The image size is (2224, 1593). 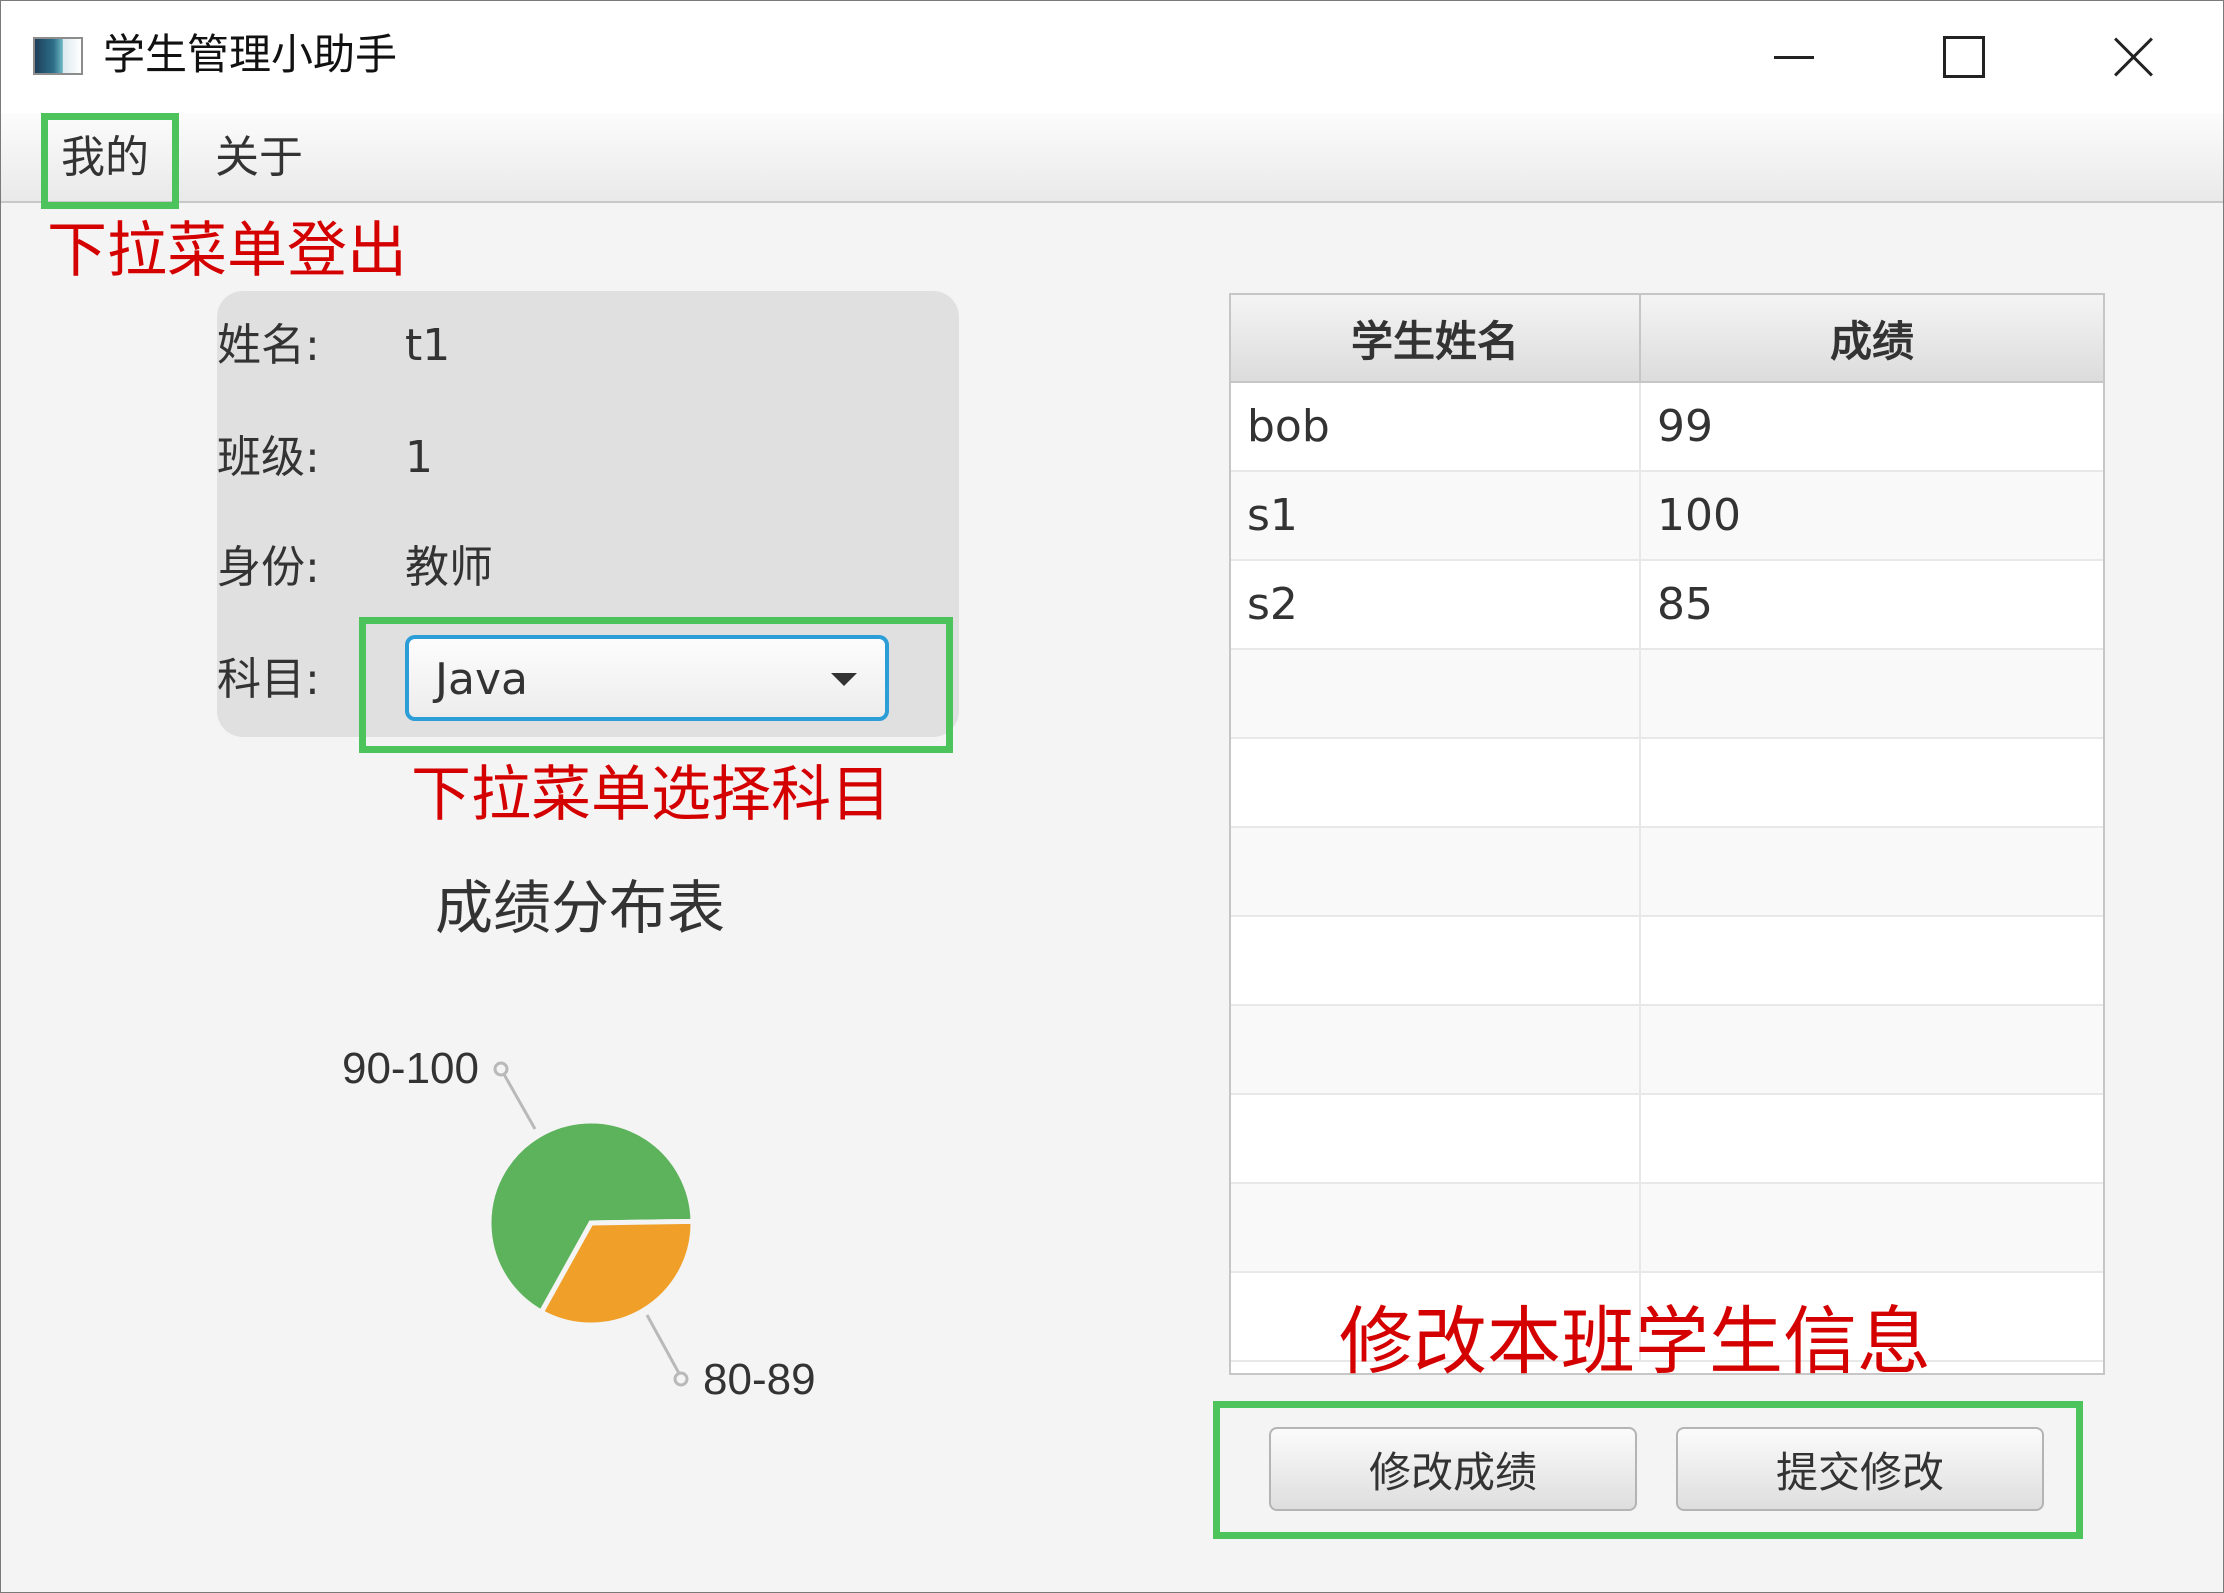 I want to click on menu-mine-highlight, so click(x=110, y=161).